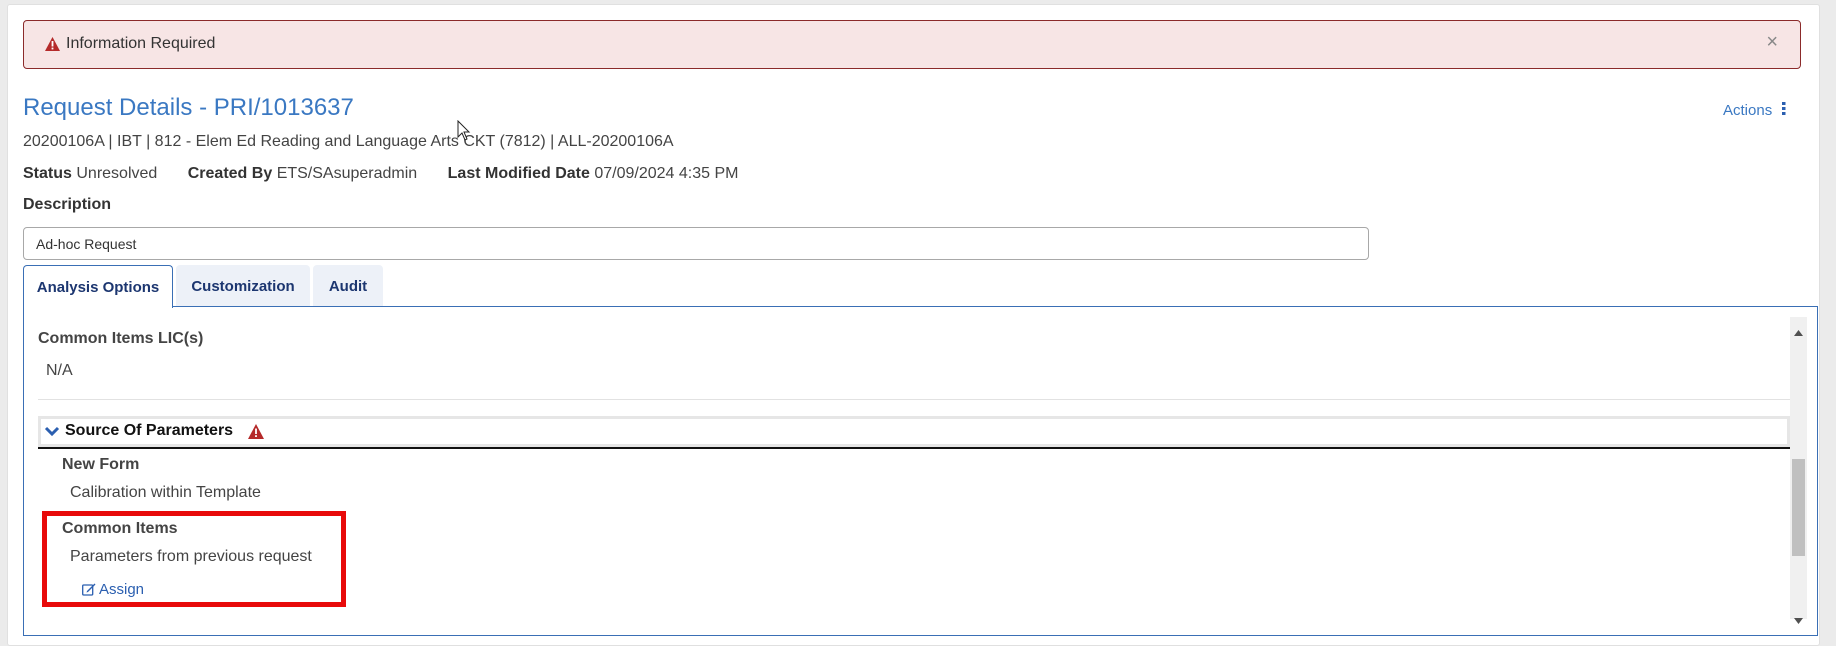 The height and width of the screenshot is (646, 1836). I want to click on alert-message: Information Required, so click(141, 43).